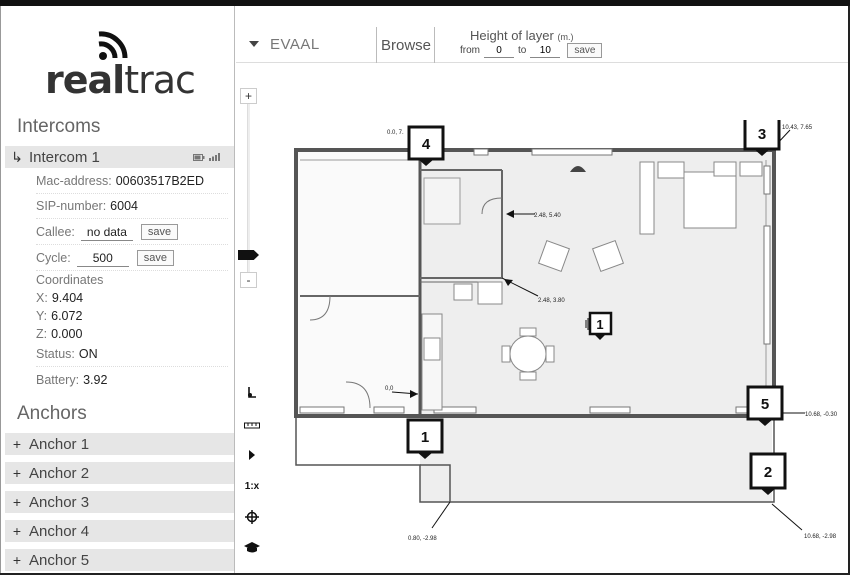  What do you see at coordinates (252, 455) in the screenshot?
I see `play-icon` at bounding box center [252, 455].